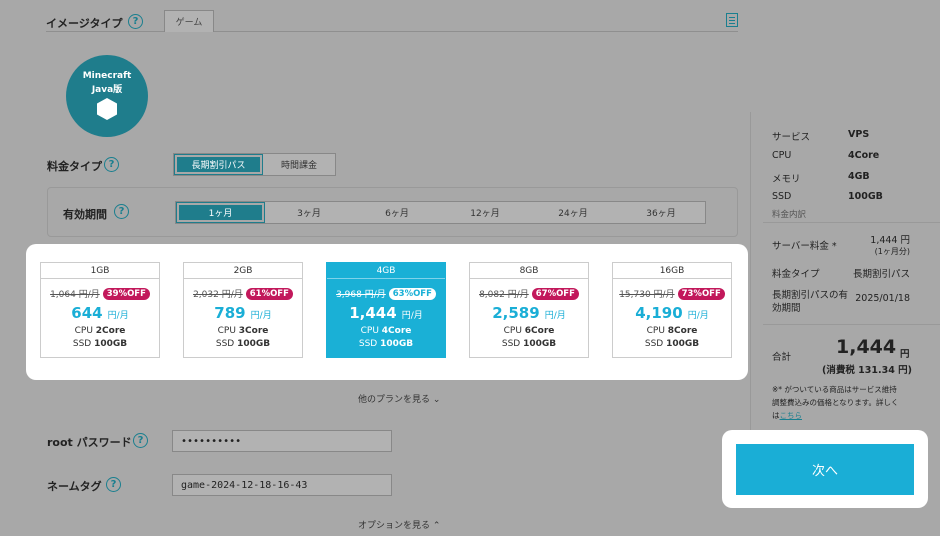 The width and height of the screenshot is (940, 536). I want to click on summary-expiry-label-2: 効期間, so click(786, 308).